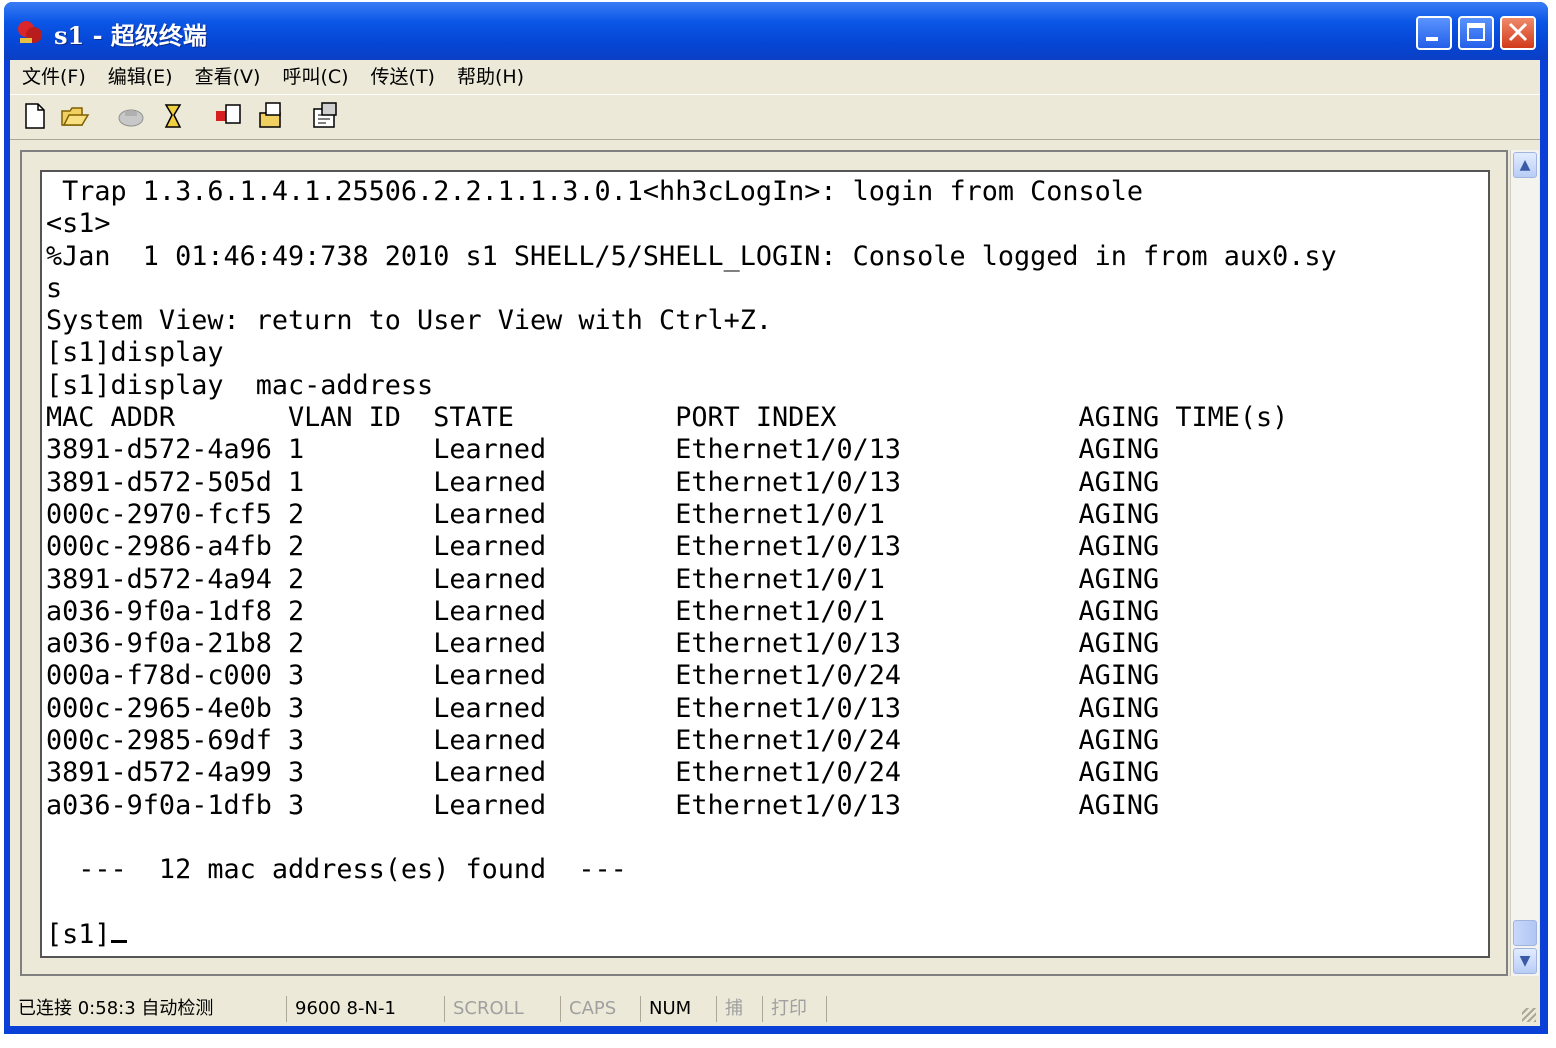 Image resolution: width=1556 pixels, height=1048 pixels. I want to click on menu-call: 呼叫(C), so click(315, 75).